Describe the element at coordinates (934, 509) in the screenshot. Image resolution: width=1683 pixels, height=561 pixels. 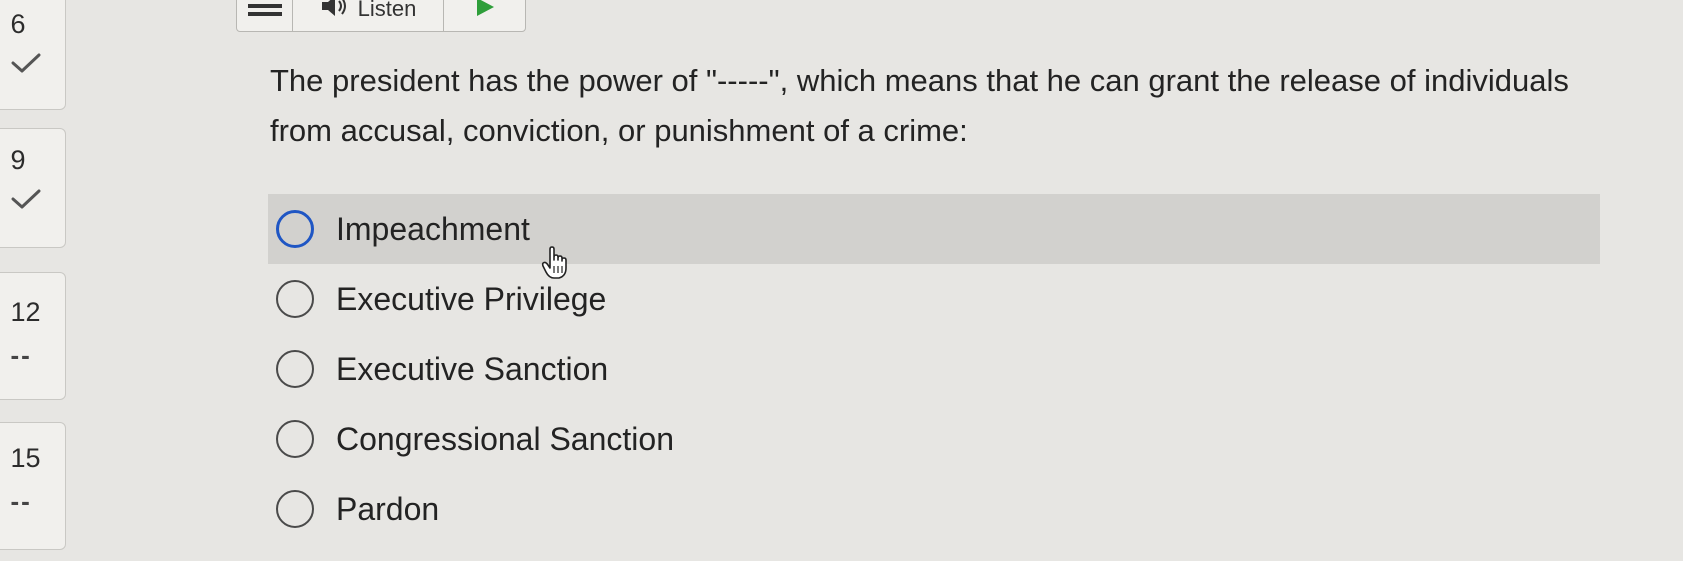
I see `choice-pardon: Pardon` at that location.